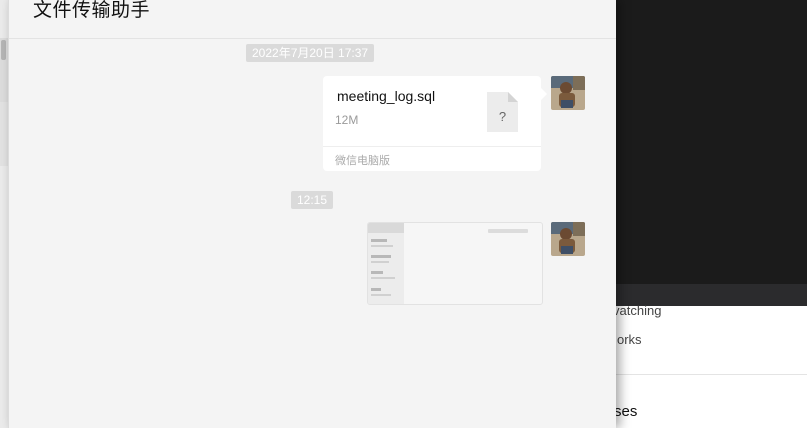 This screenshot has height=428, width=807. What do you see at coordinates (4, 214) in the screenshot?
I see `left-background-strip` at bounding box center [4, 214].